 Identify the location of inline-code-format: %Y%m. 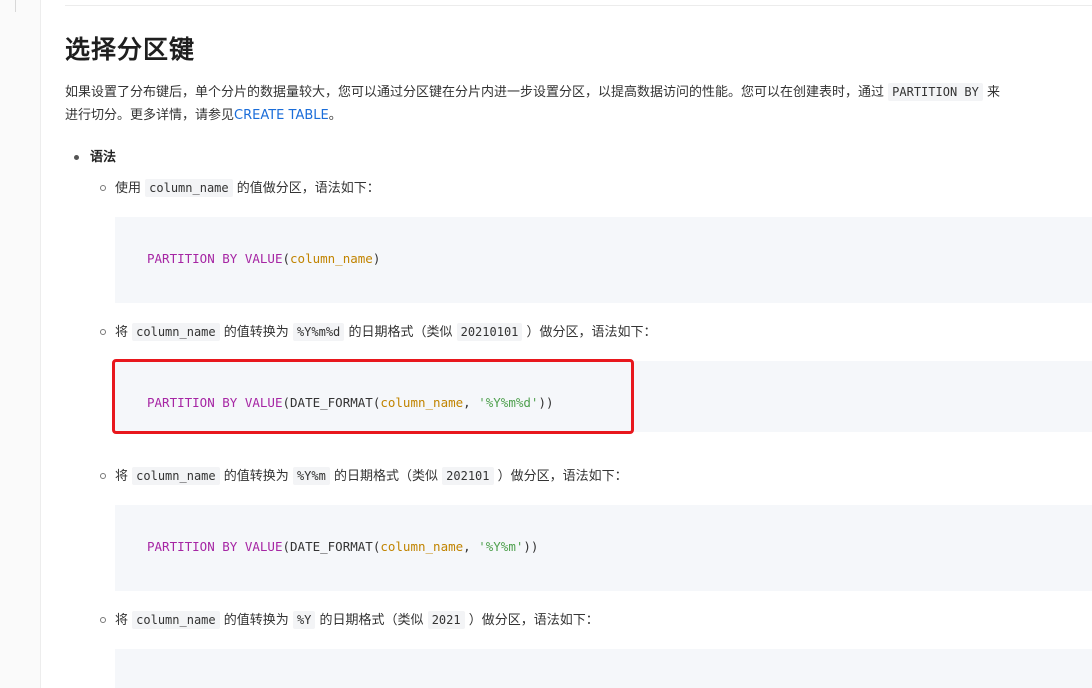
(311, 476).